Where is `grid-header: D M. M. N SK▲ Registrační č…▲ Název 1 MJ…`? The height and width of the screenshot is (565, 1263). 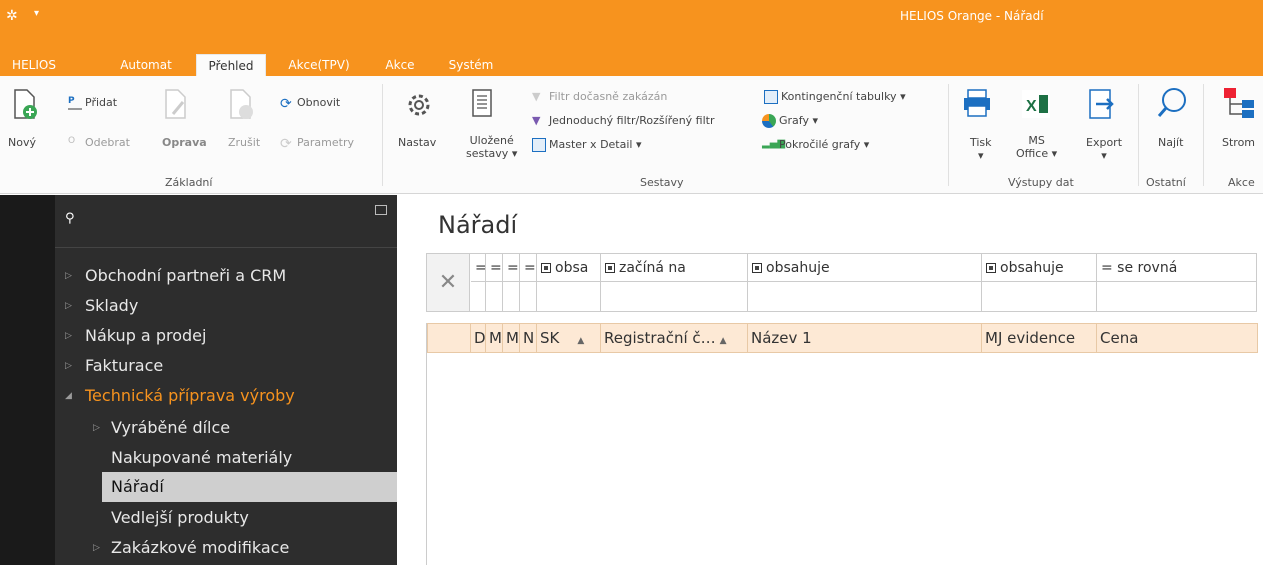 grid-header: D M. M. N SK▲ Registrační č…▲ Název 1 MJ… is located at coordinates (842, 338).